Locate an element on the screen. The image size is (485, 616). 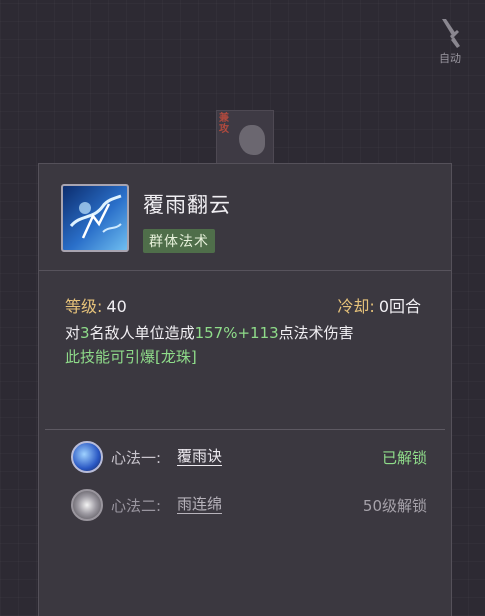
level-label: 等级: is located at coordinates (84, 306).